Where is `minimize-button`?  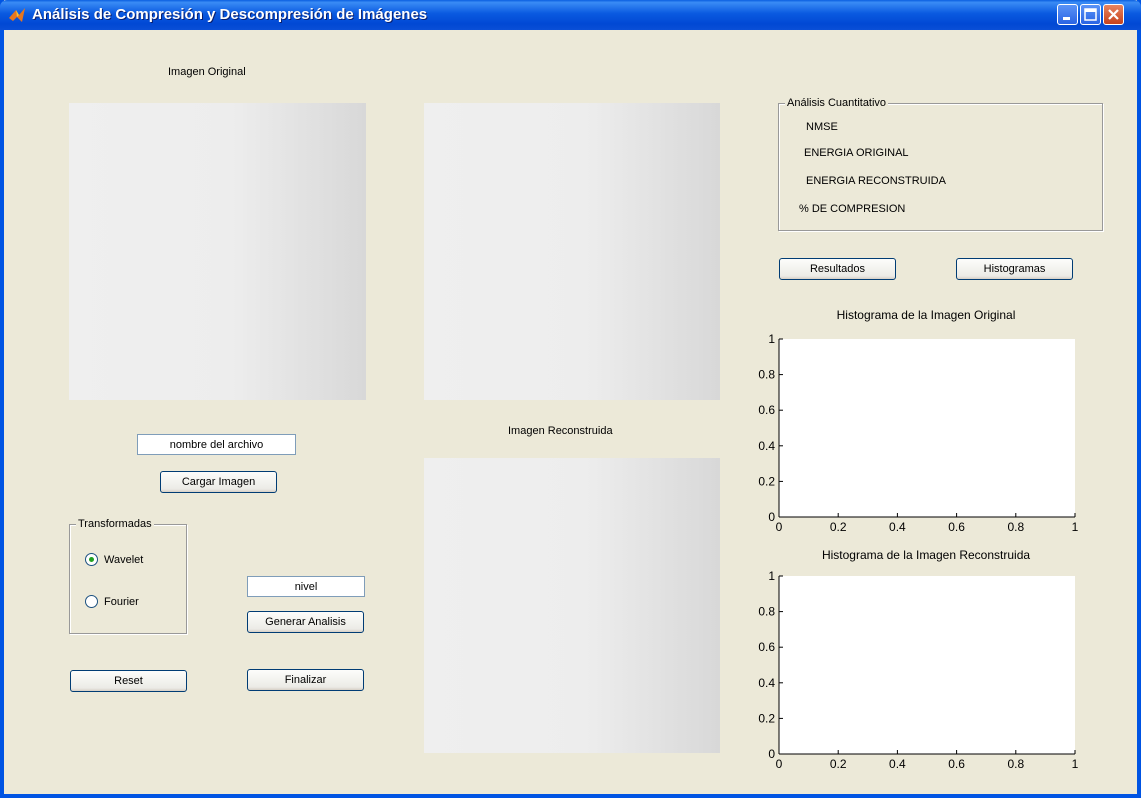
minimize-button is located at coordinates (1067, 14).